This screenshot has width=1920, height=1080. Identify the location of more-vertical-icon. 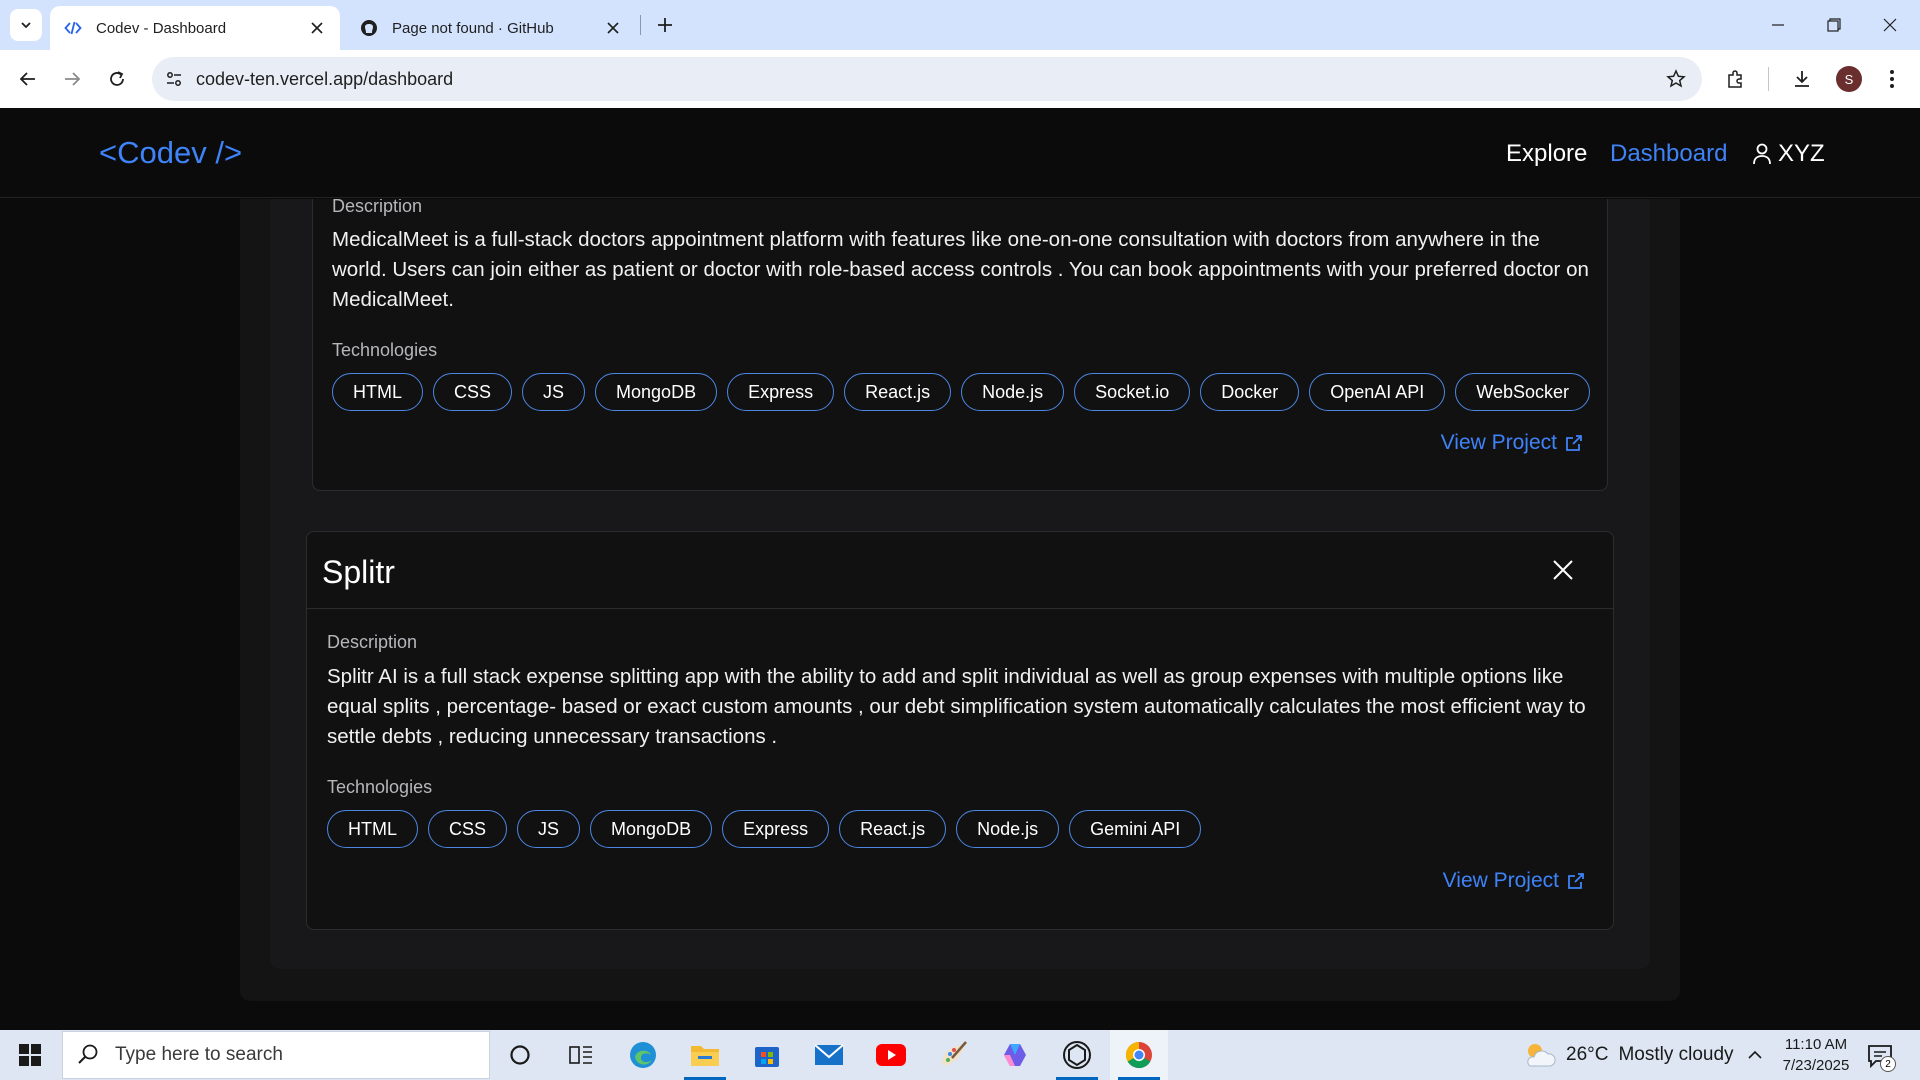
(1892, 79).